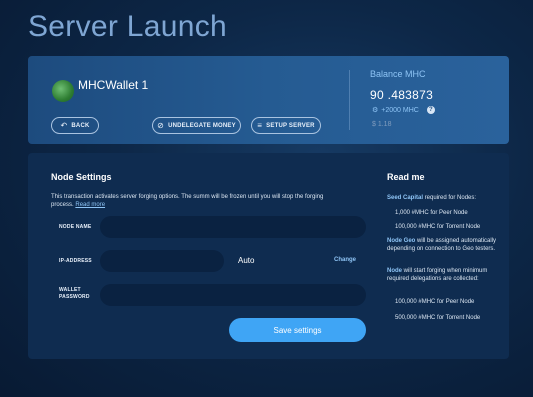  Describe the element at coordinates (345, 260) in the screenshot. I see `change-link: Change` at that location.